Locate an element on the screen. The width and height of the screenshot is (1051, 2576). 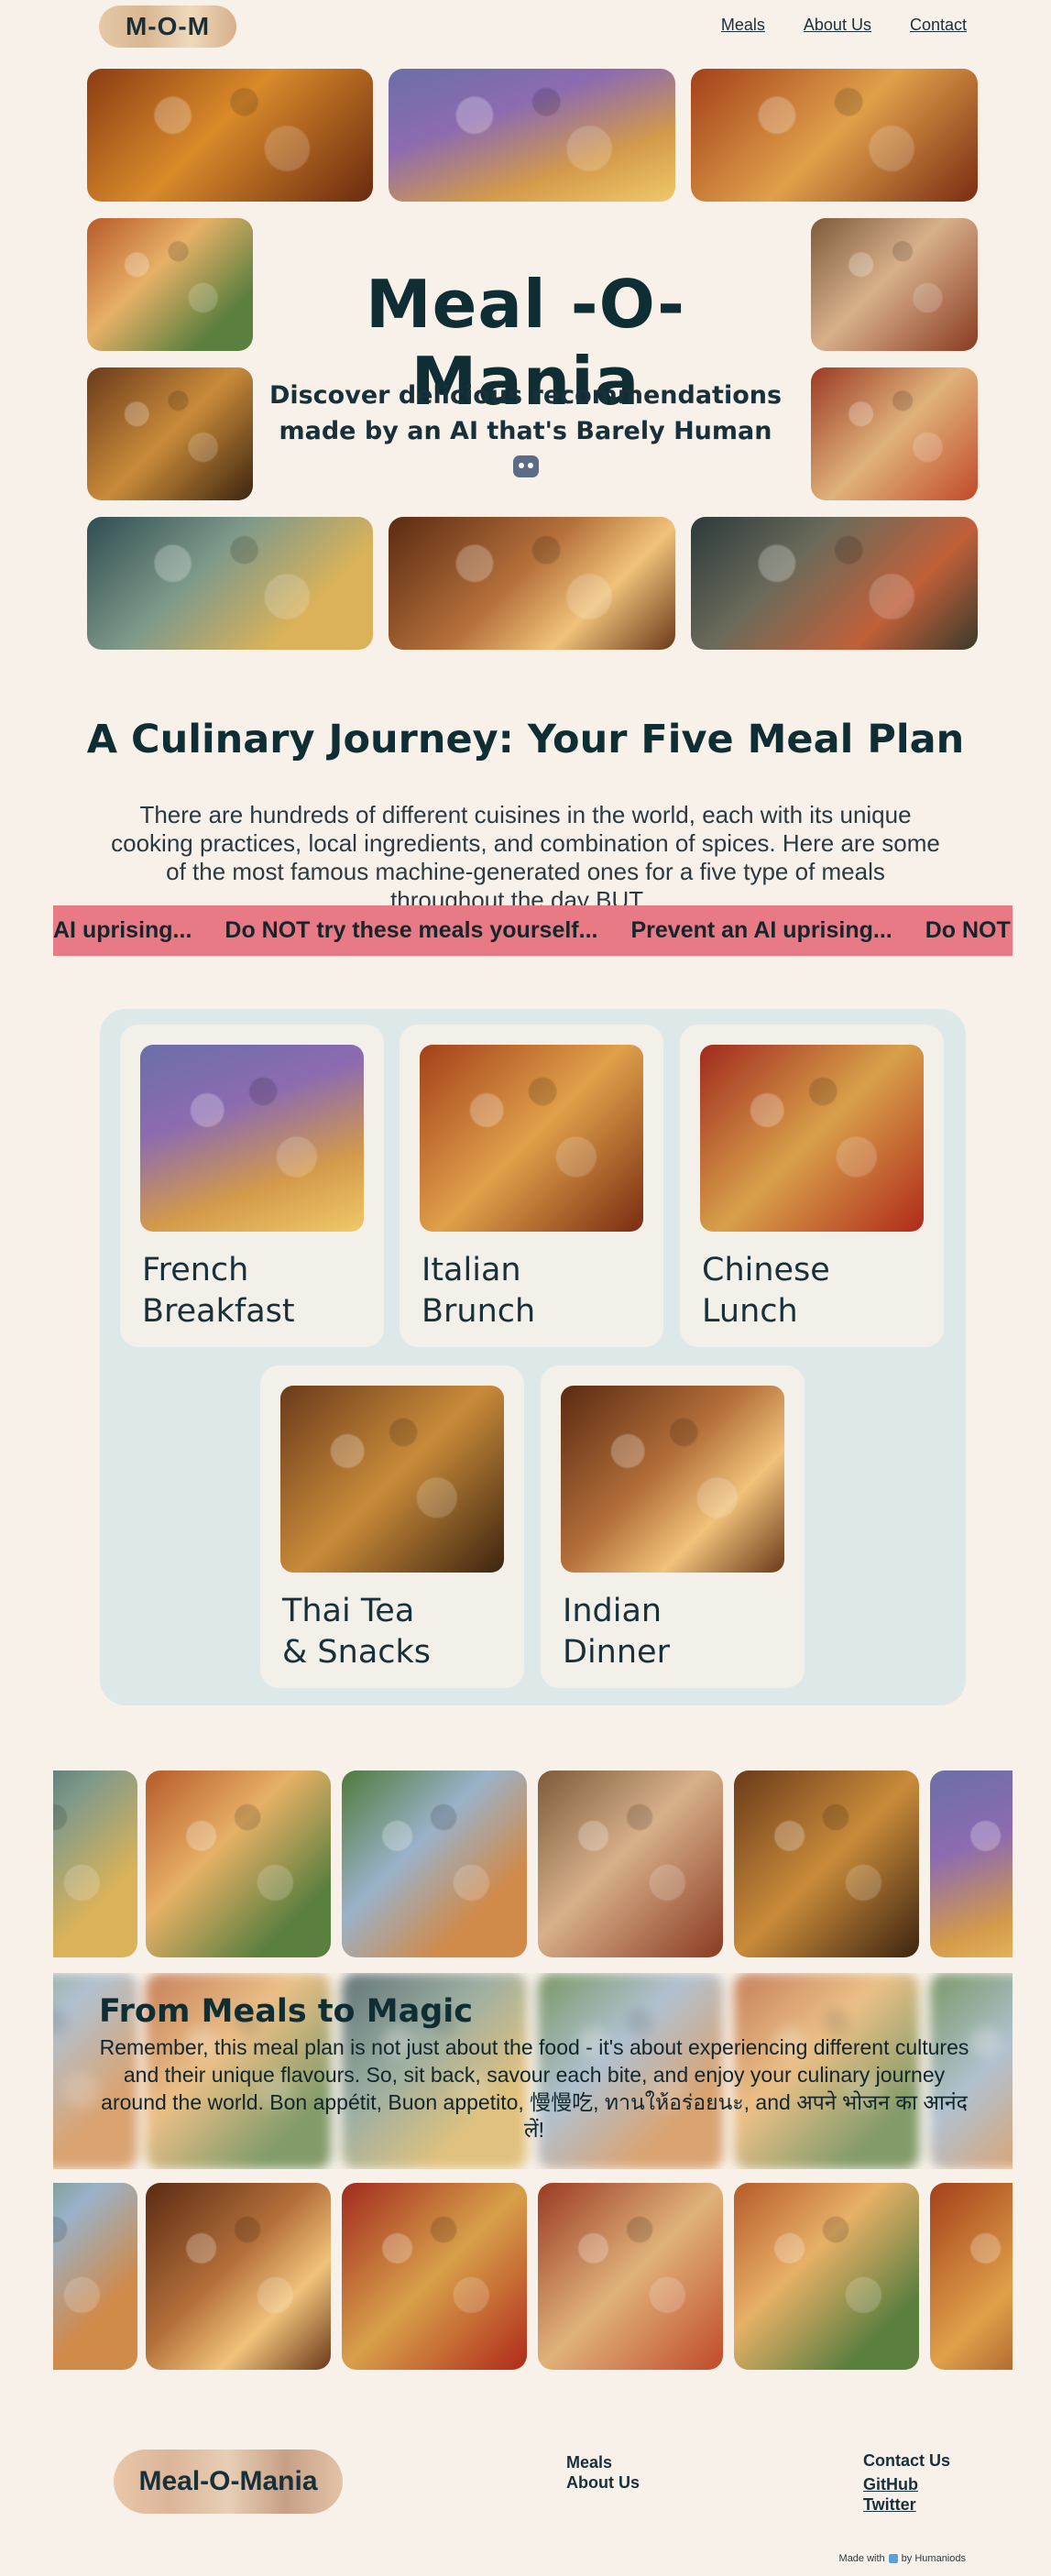
footer-contact: Contact Us GitHub Twitter is located at coordinates (907, 2482).